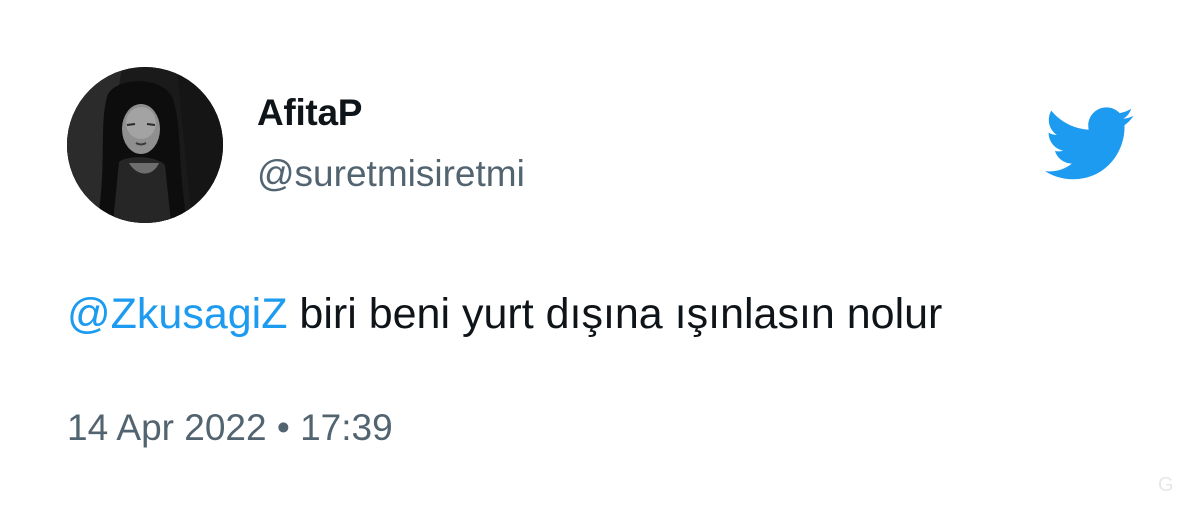  What do you see at coordinates (1090, 144) in the screenshot?
I see `twitter-bird-icon` at bounding box center [1090, 144].